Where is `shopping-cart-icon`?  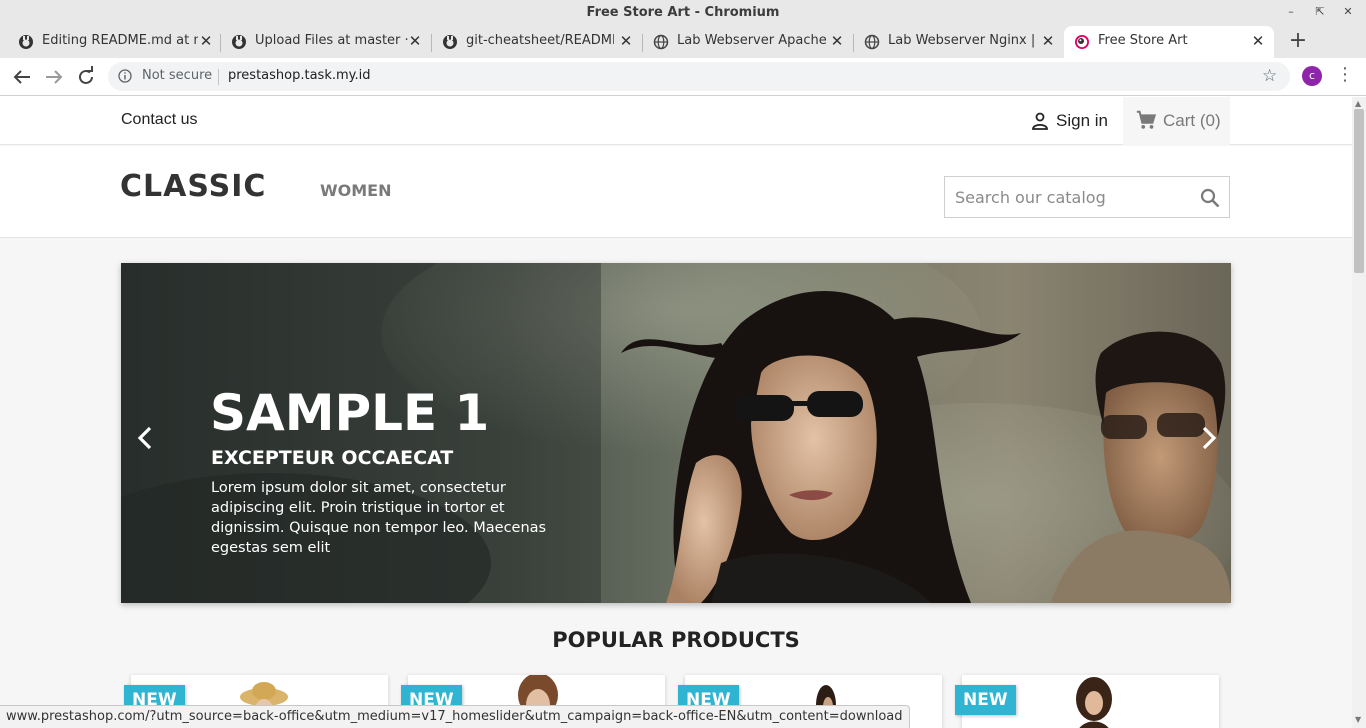 shopping-cart-icon is located at coordinates (1146, 119).